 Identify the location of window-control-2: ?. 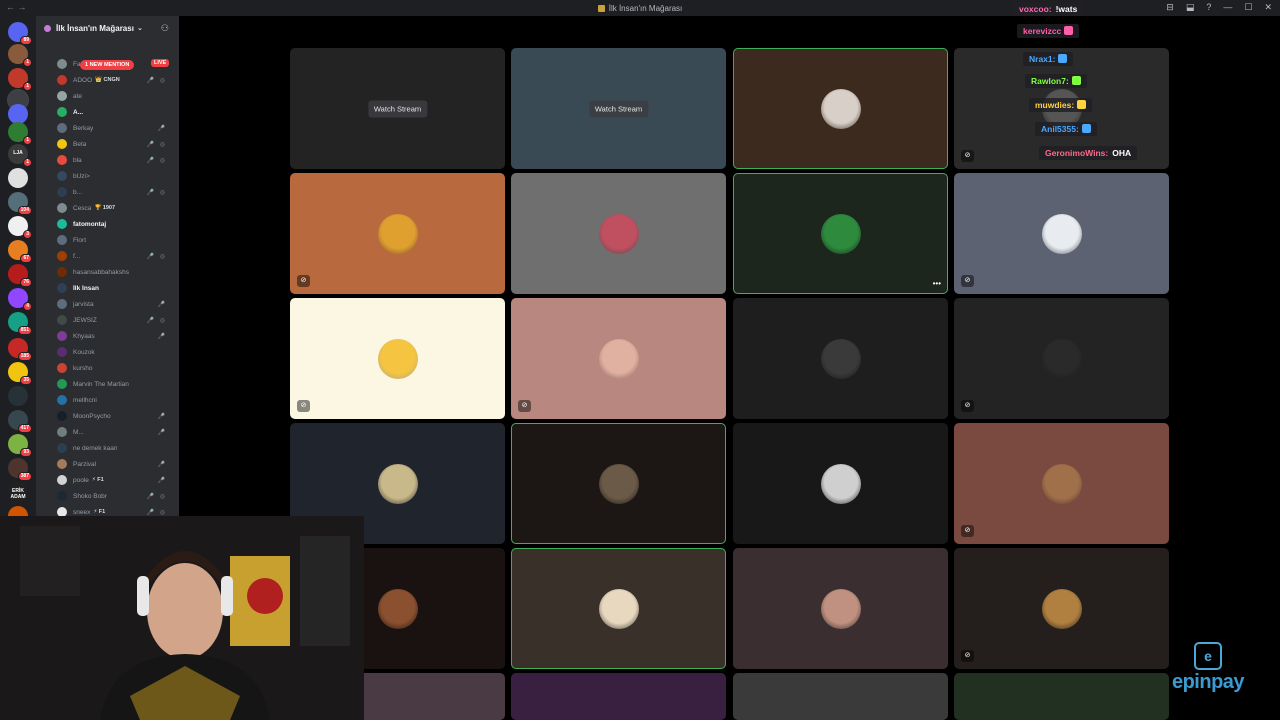
(1208, 7).